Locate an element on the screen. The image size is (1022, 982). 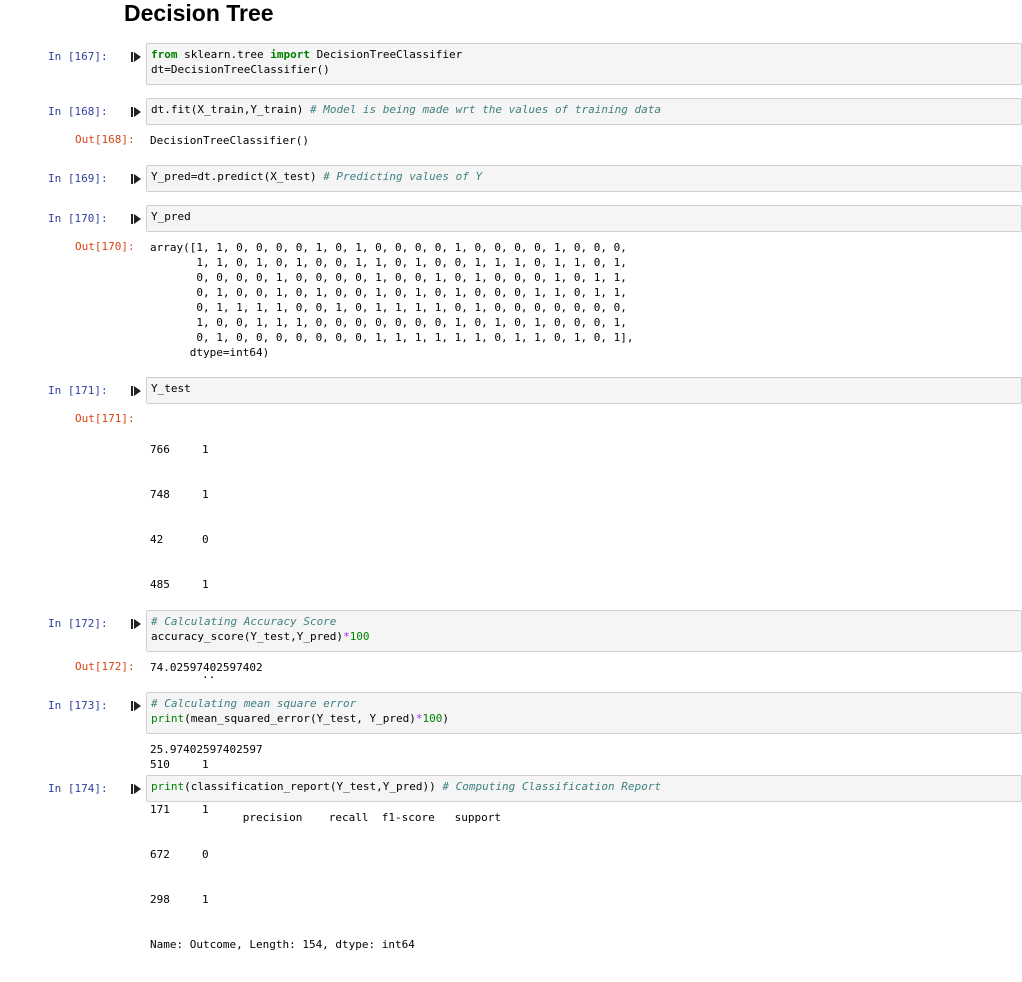
cell-output-172: 74.02597402597402 is located at coordinates (206, 667).